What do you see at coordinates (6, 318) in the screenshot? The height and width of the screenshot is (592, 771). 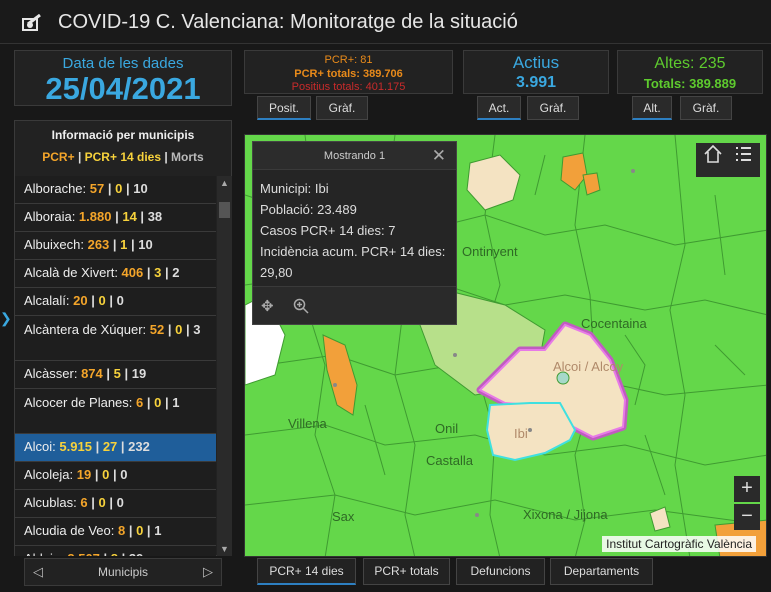 I see `collapse-chevron-icon: ❯` at bounding box center [6, 318].